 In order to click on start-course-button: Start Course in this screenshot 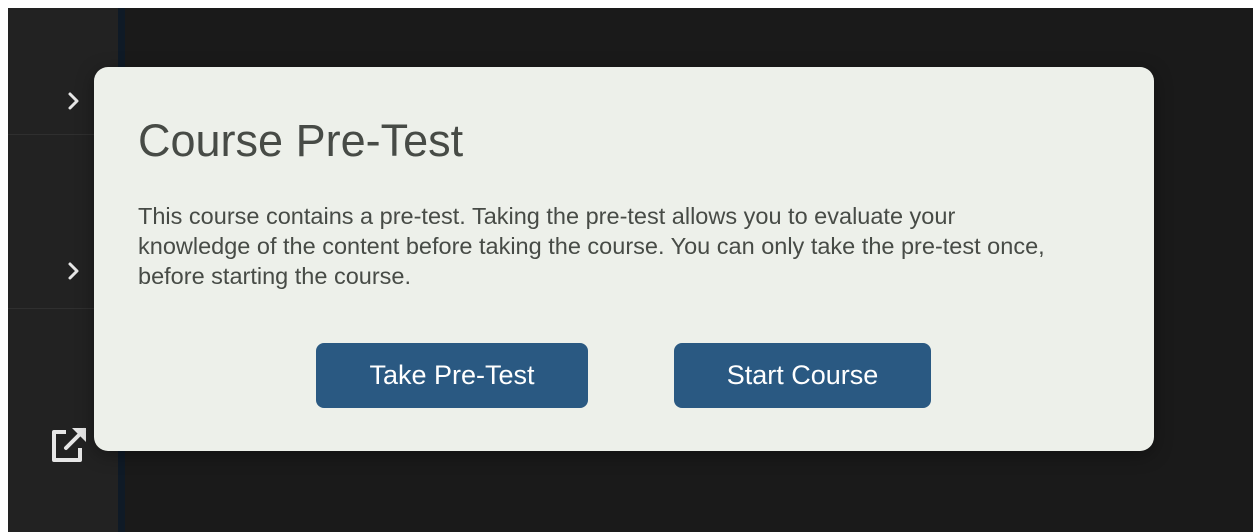, I will do `click(802, 375)`.